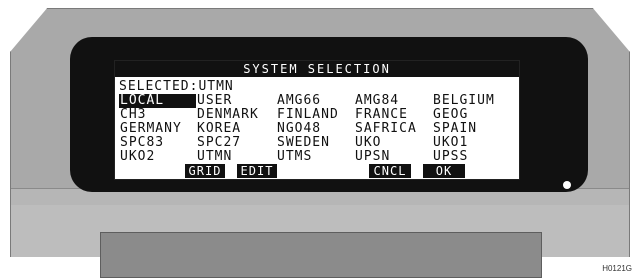 The height and width of the screenshot is (278, 638). What do you see at coordinates (390, 171) in the screenshot?
I see `cancel-button: CNCL` at bounding box center [390, 171].